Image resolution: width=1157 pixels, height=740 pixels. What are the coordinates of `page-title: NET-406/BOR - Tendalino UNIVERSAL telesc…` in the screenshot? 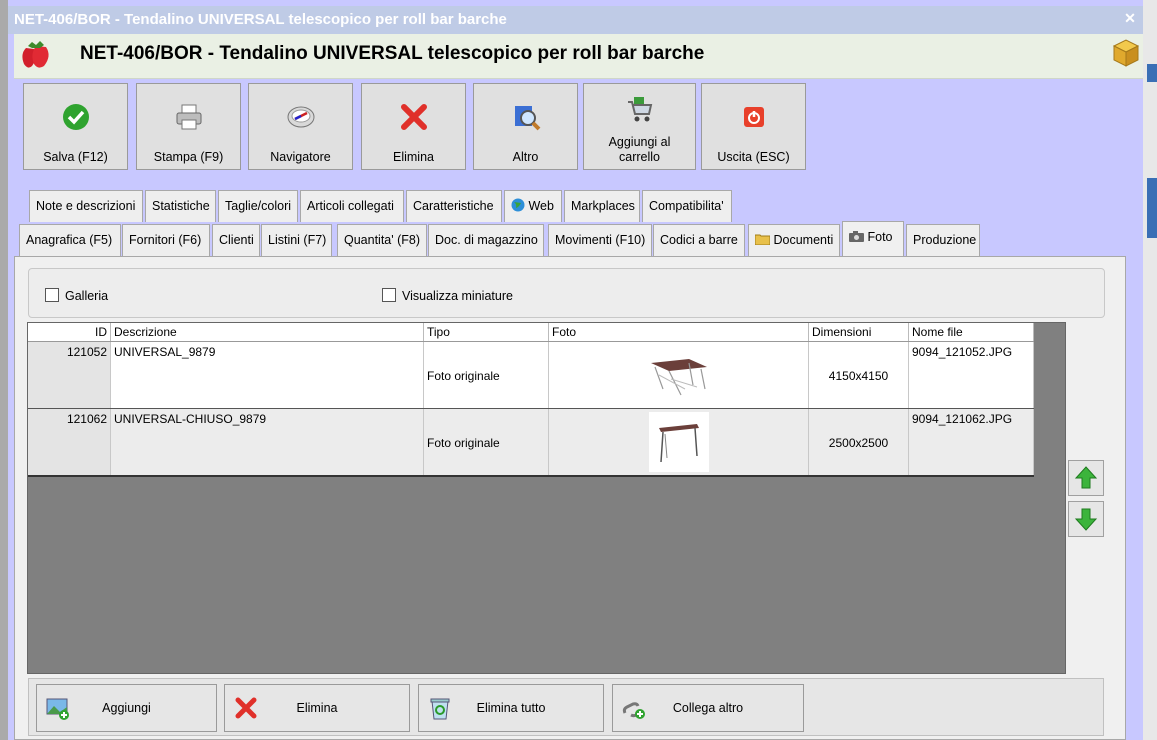 It's located at (392, 53).